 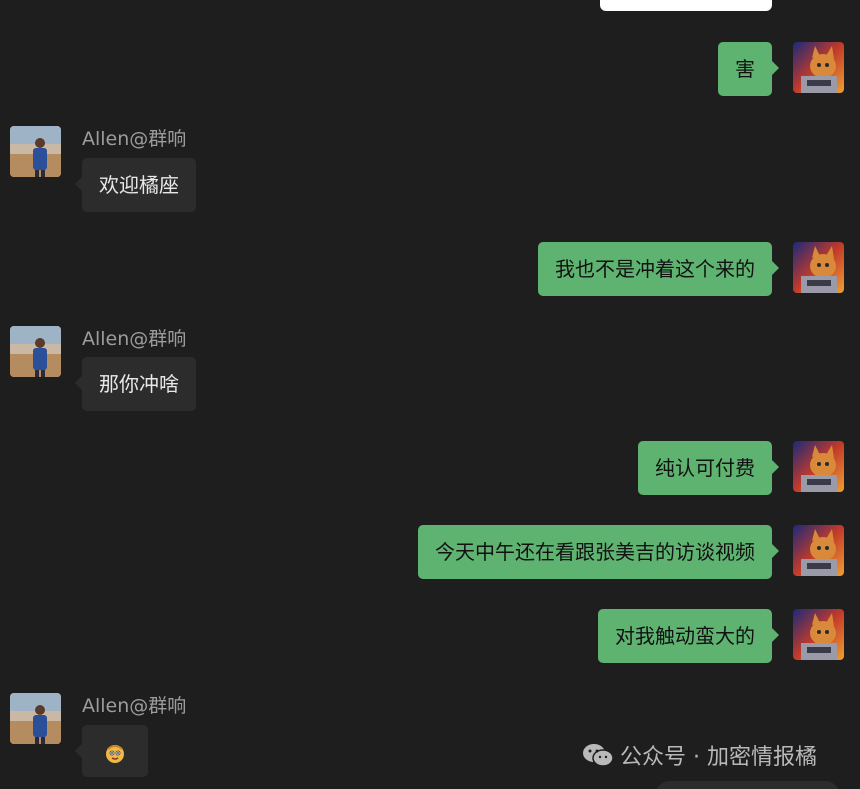 I want to click on their-message-bubble, so click(x=111, y=751).